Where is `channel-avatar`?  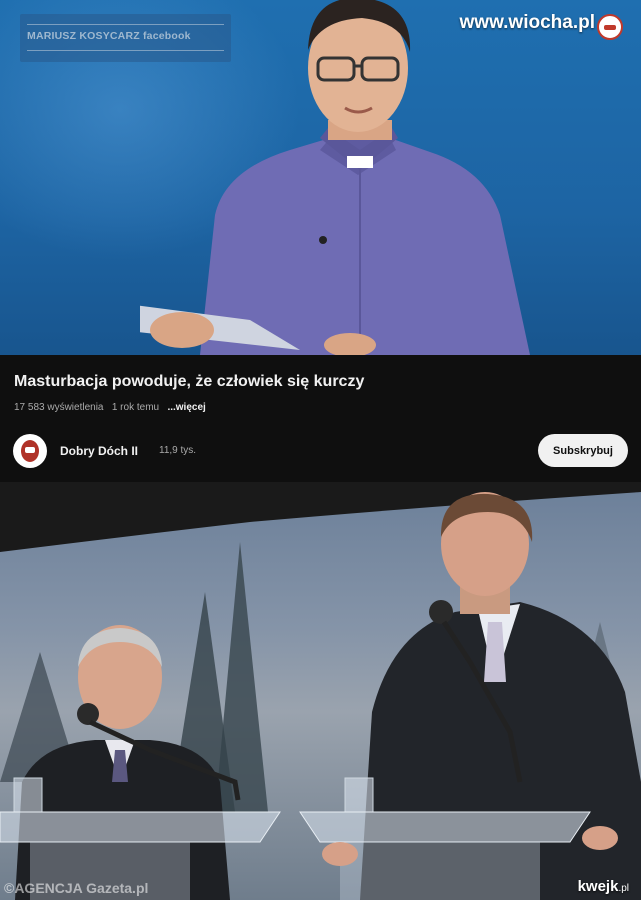
channel-avatar is located at coordinates (30, 451).